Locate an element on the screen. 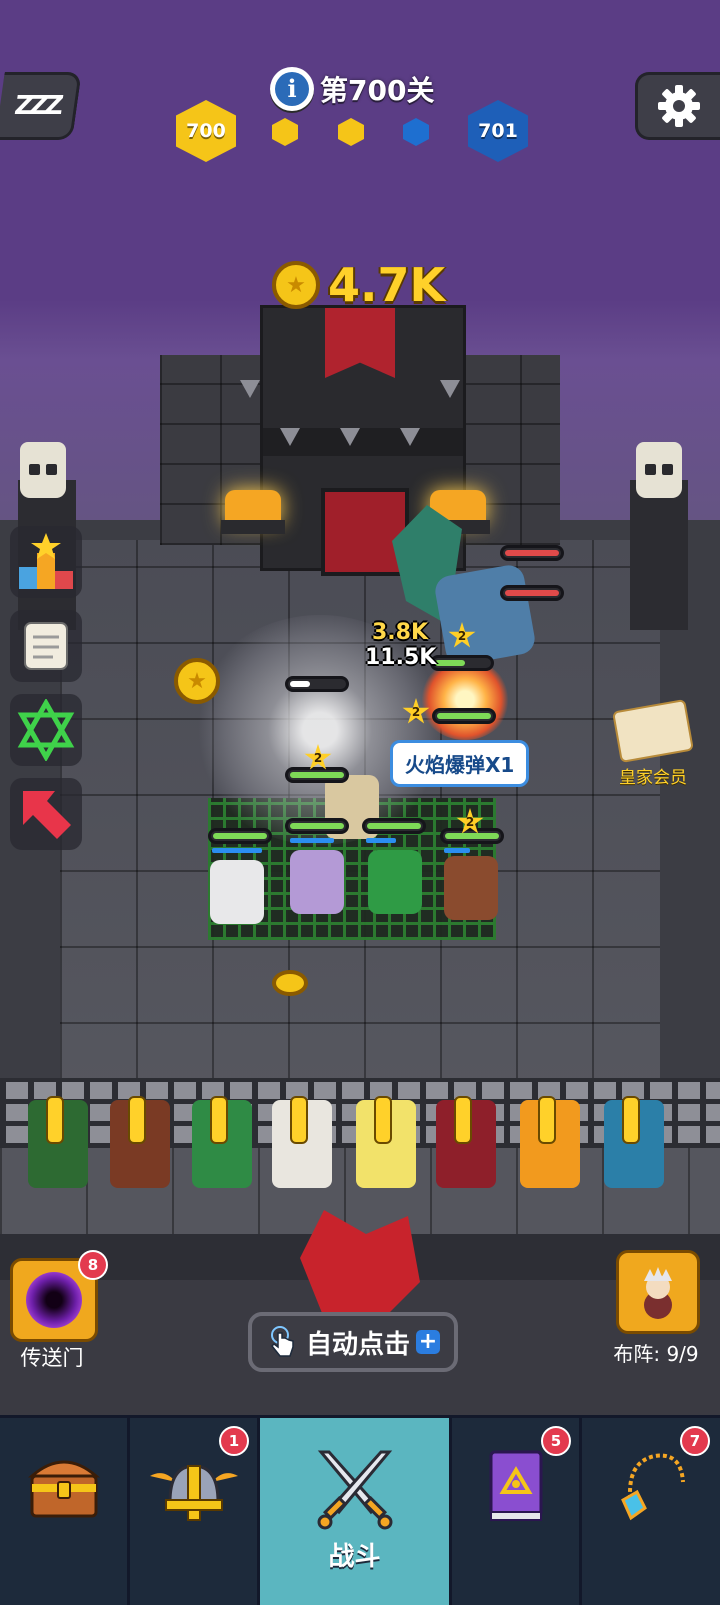 This screenshot has height=1605, width=720. next-level-hex: 701 is located at coordinates (498, 131).